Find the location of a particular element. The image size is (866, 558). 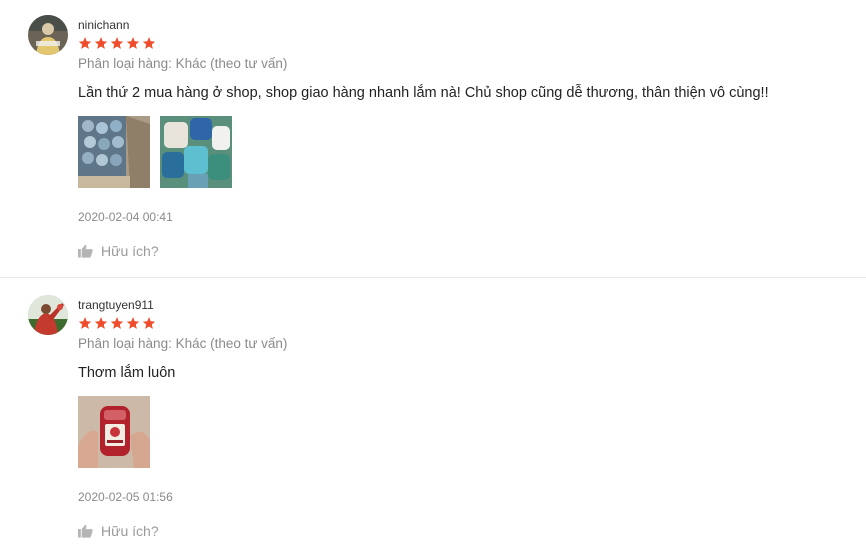

review-comment: Thơm lắm luôn is located at coordinates (127, 373).